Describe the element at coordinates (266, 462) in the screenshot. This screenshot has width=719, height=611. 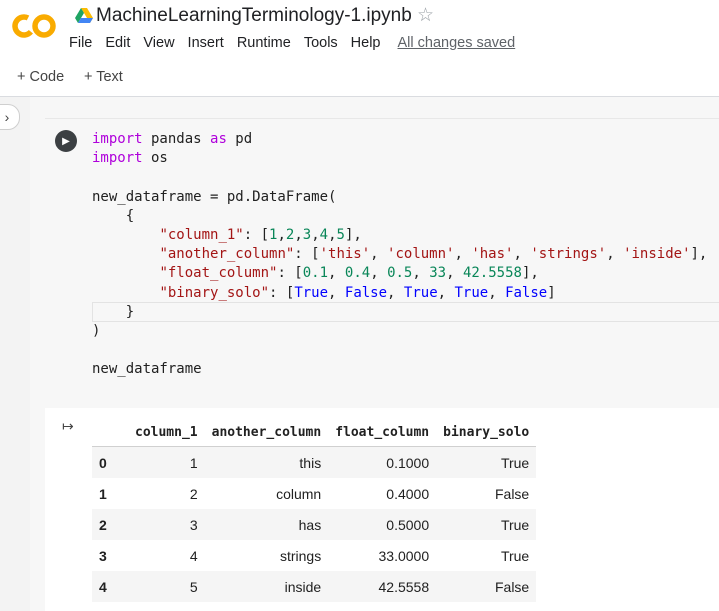
I see `table-cell: this` at that location.